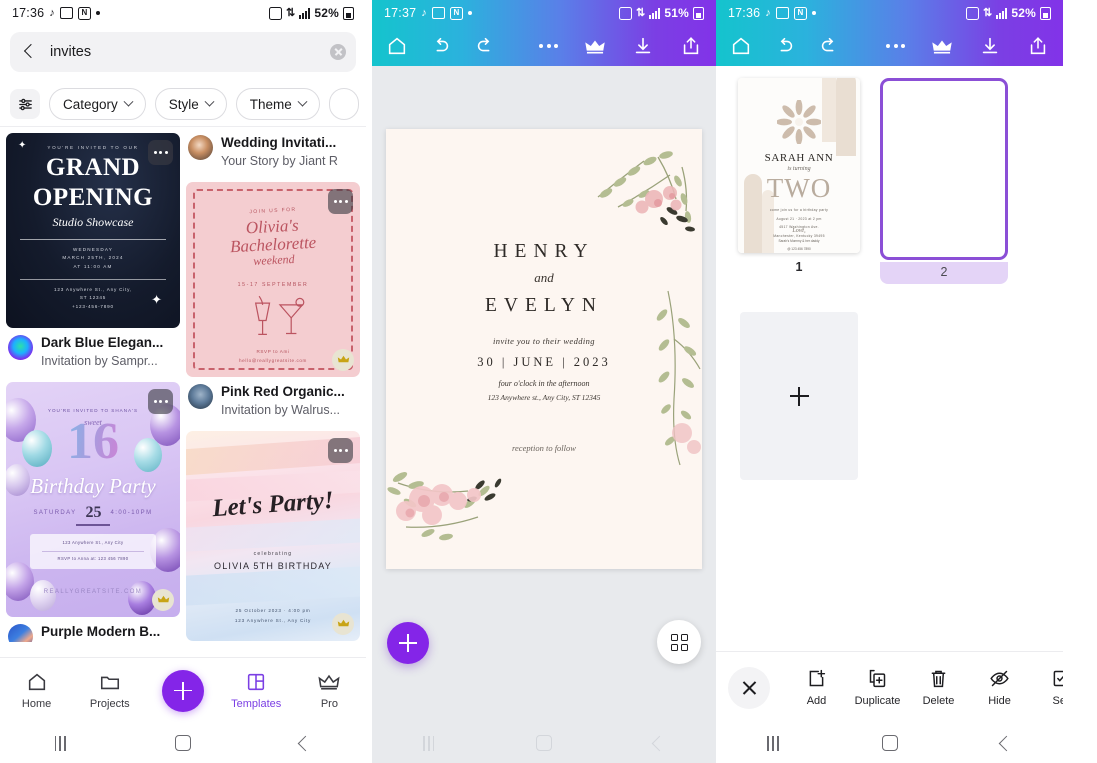 This screenshot has width=1097, height=763. What do you see at coordinates (93, 558) in the screenshot?
I see `art-addr2: RSVP to Anna at: 123 456 7890` at bounding box center [93, 558].